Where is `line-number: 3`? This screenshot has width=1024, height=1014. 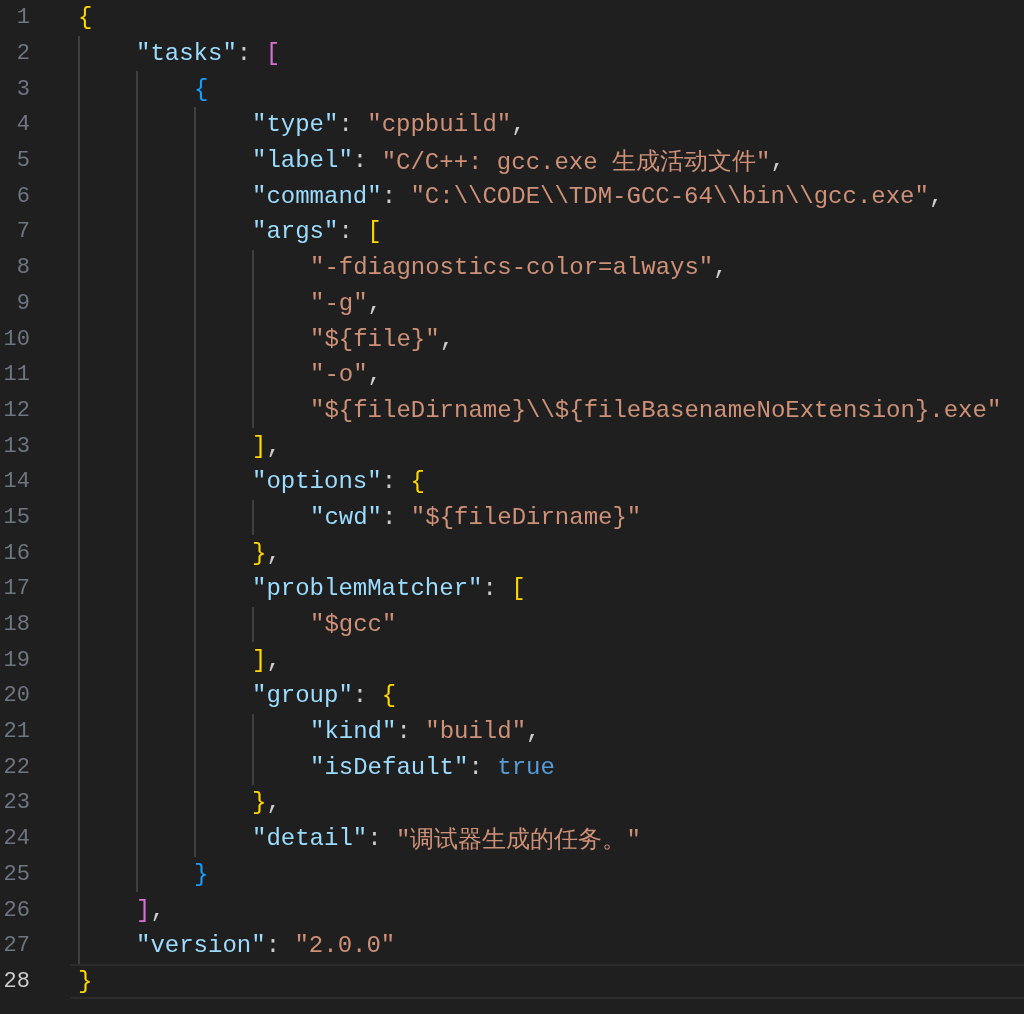 line-number: 3 is located at coordinates (22, 89).